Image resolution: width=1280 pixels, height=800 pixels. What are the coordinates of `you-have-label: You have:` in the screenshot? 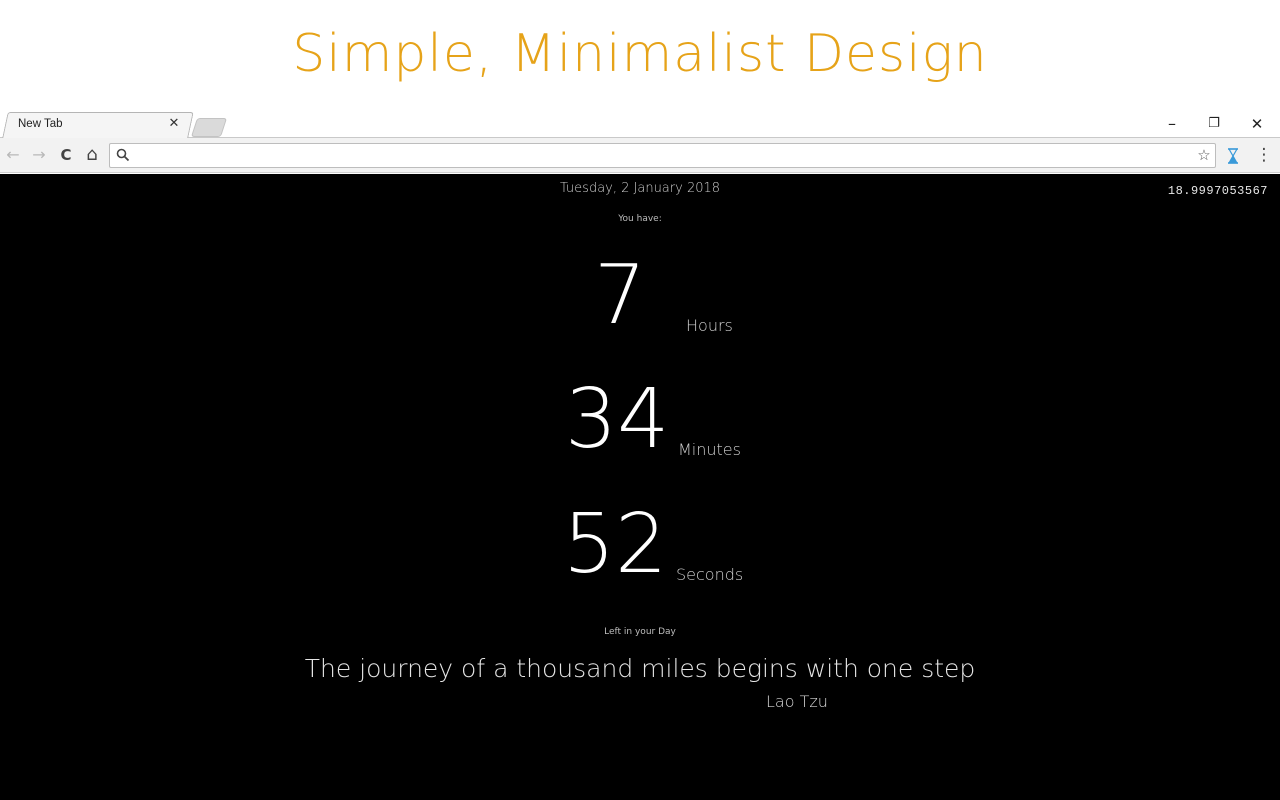 It's located at (640, 219).